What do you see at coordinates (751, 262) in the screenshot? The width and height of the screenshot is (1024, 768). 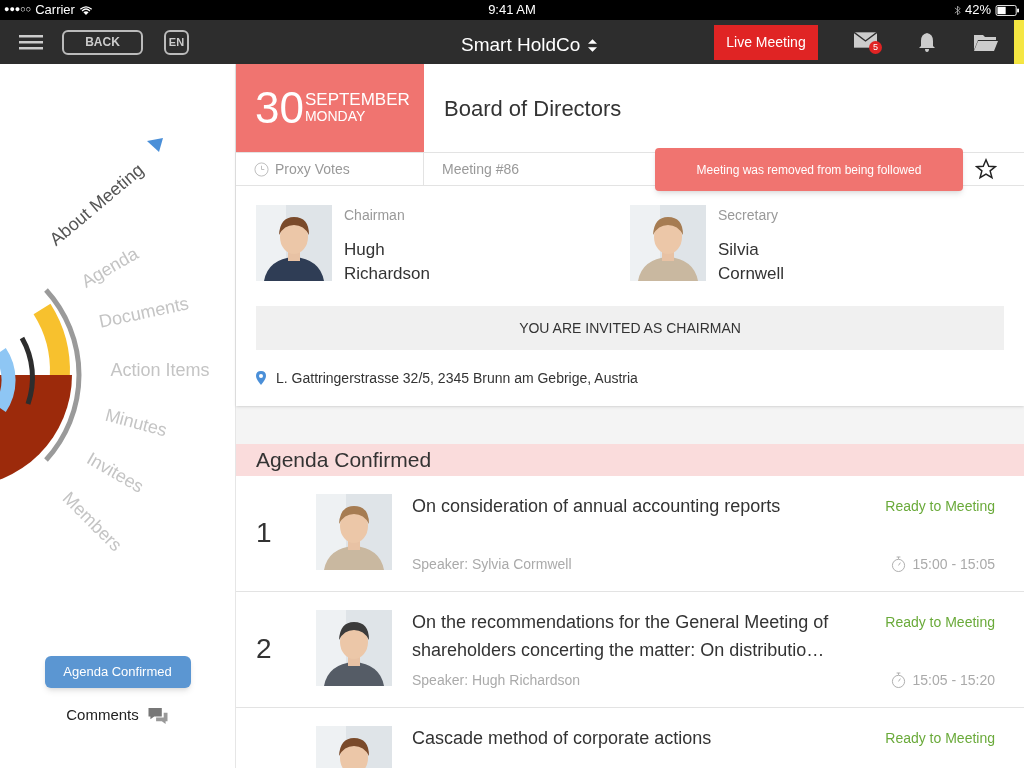 I see `person-name: Silvia Cornwell` at bounding box center [751, 262].